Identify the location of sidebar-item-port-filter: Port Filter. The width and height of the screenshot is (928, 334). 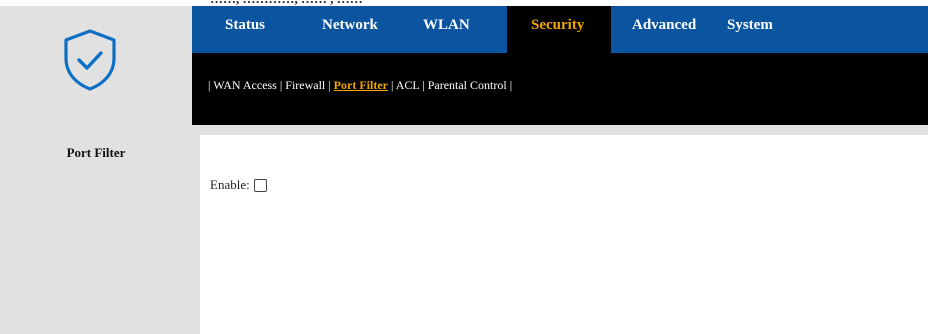
(96, 153).